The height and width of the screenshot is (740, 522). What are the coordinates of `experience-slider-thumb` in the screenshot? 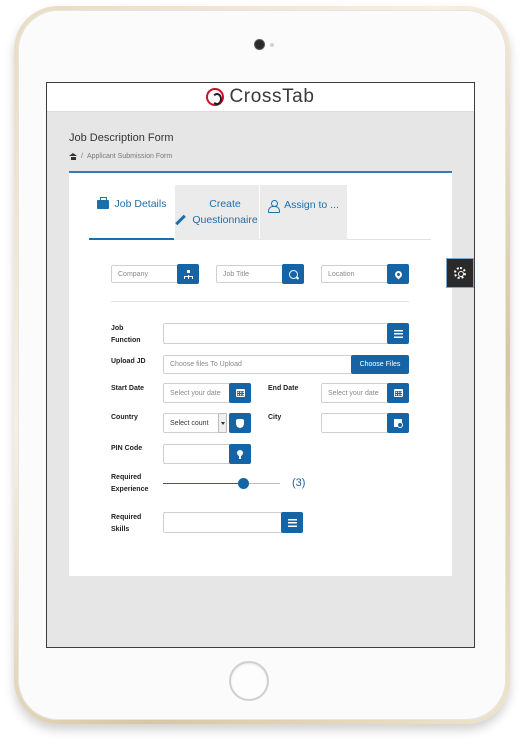 It's located at (244, 483).